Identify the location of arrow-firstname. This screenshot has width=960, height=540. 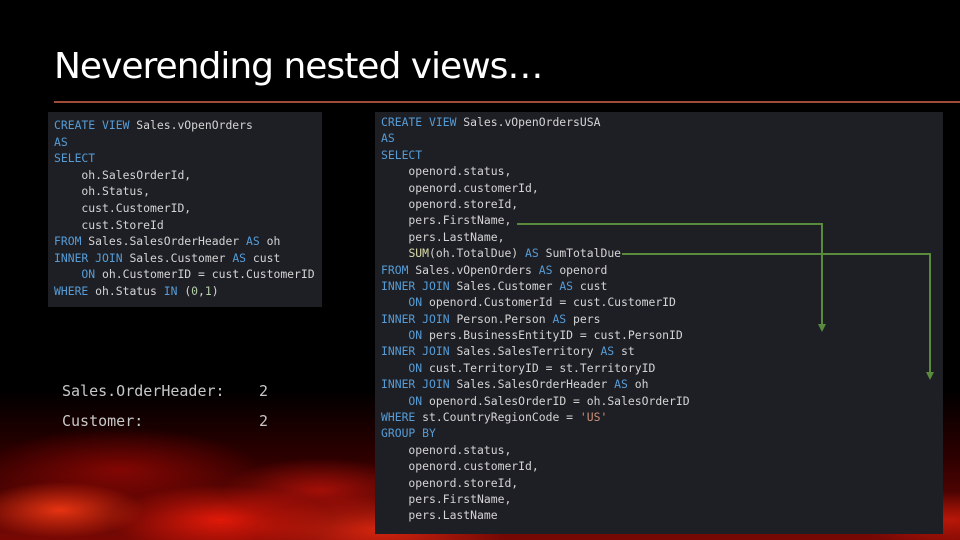
(671, 277).